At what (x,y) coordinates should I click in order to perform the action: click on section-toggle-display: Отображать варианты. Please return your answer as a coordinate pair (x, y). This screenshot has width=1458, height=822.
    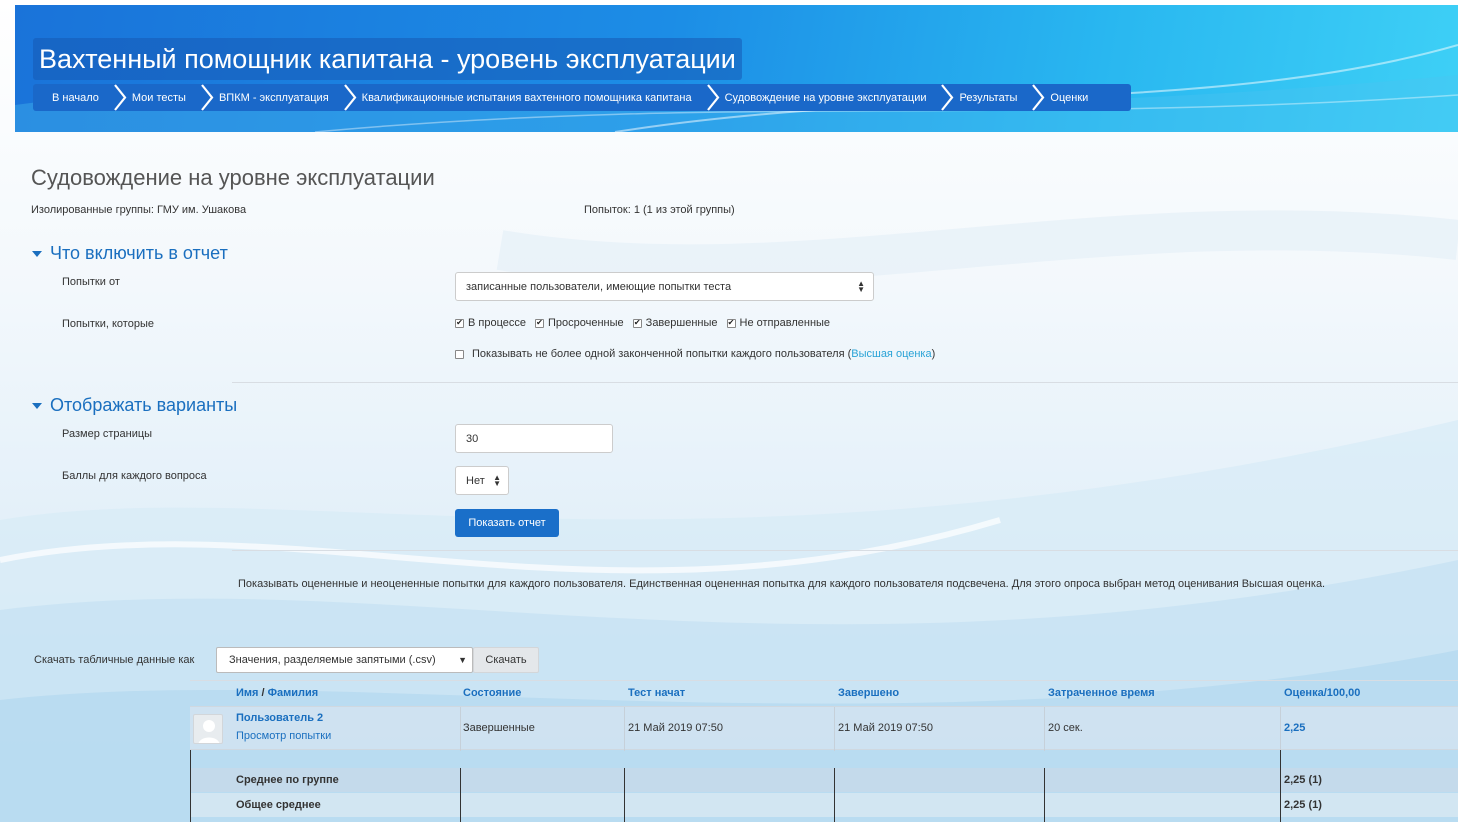
    Looking at the image, I should click on (134, 405).